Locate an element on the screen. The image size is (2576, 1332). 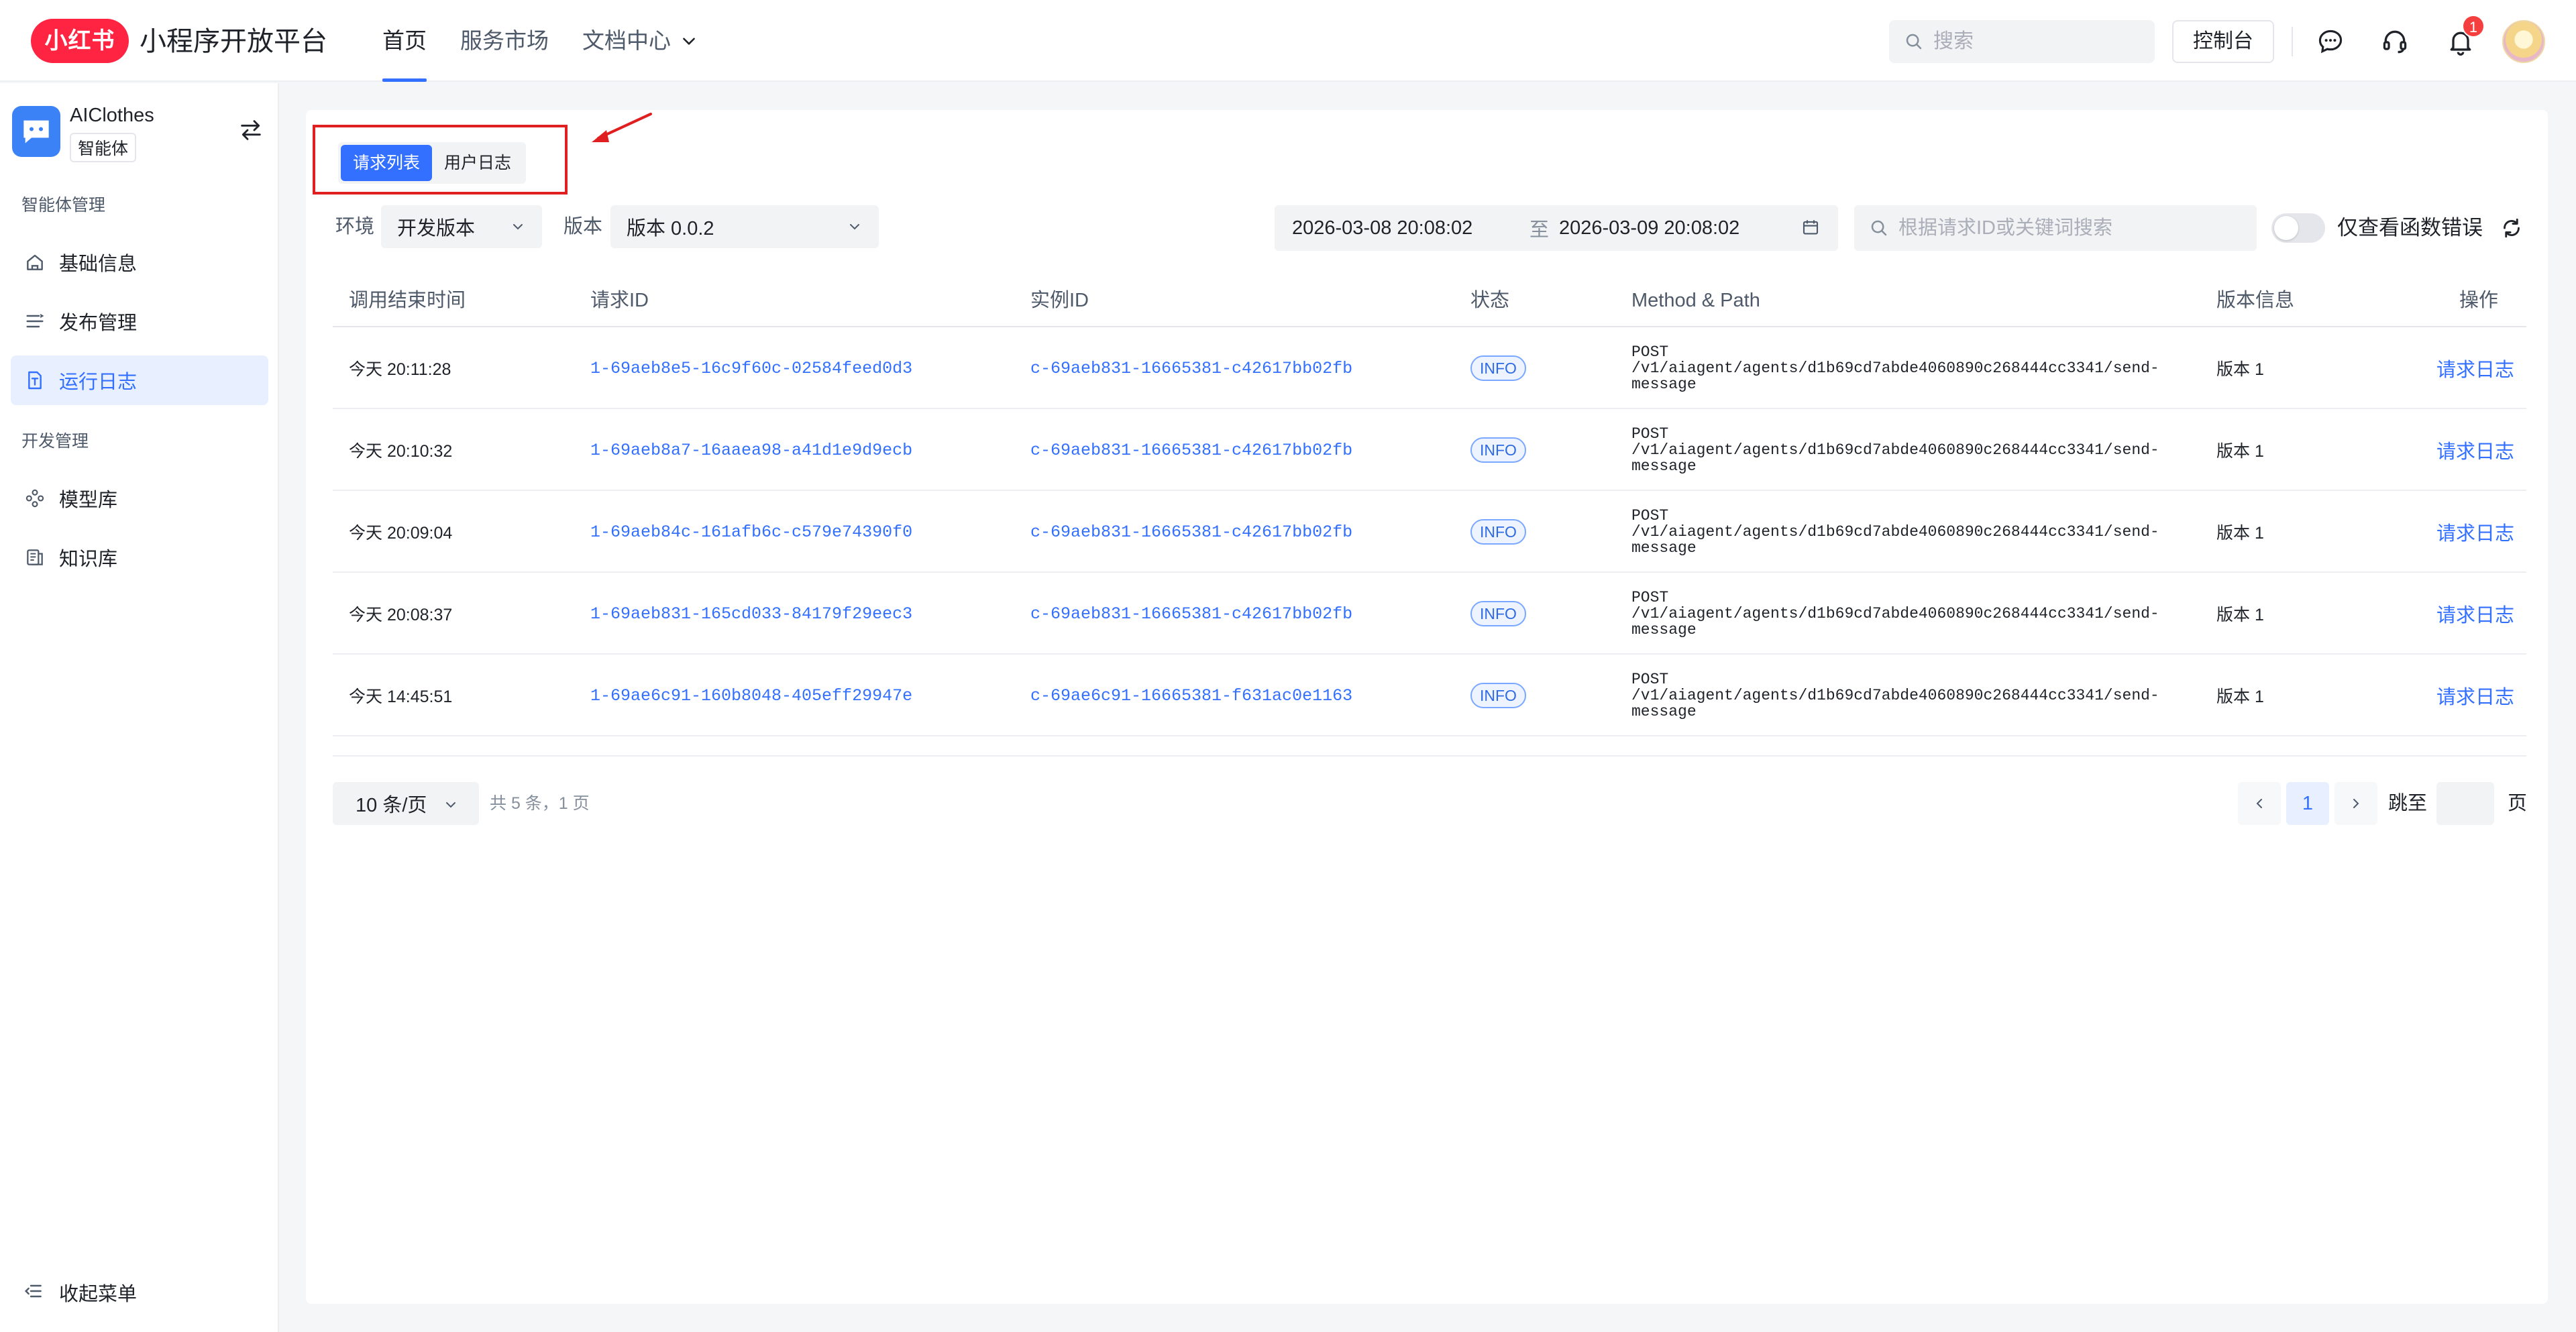
cell-request-id: 1-69ae6c91-160b8048-405eff29947e is located at coordinates (751, 695).